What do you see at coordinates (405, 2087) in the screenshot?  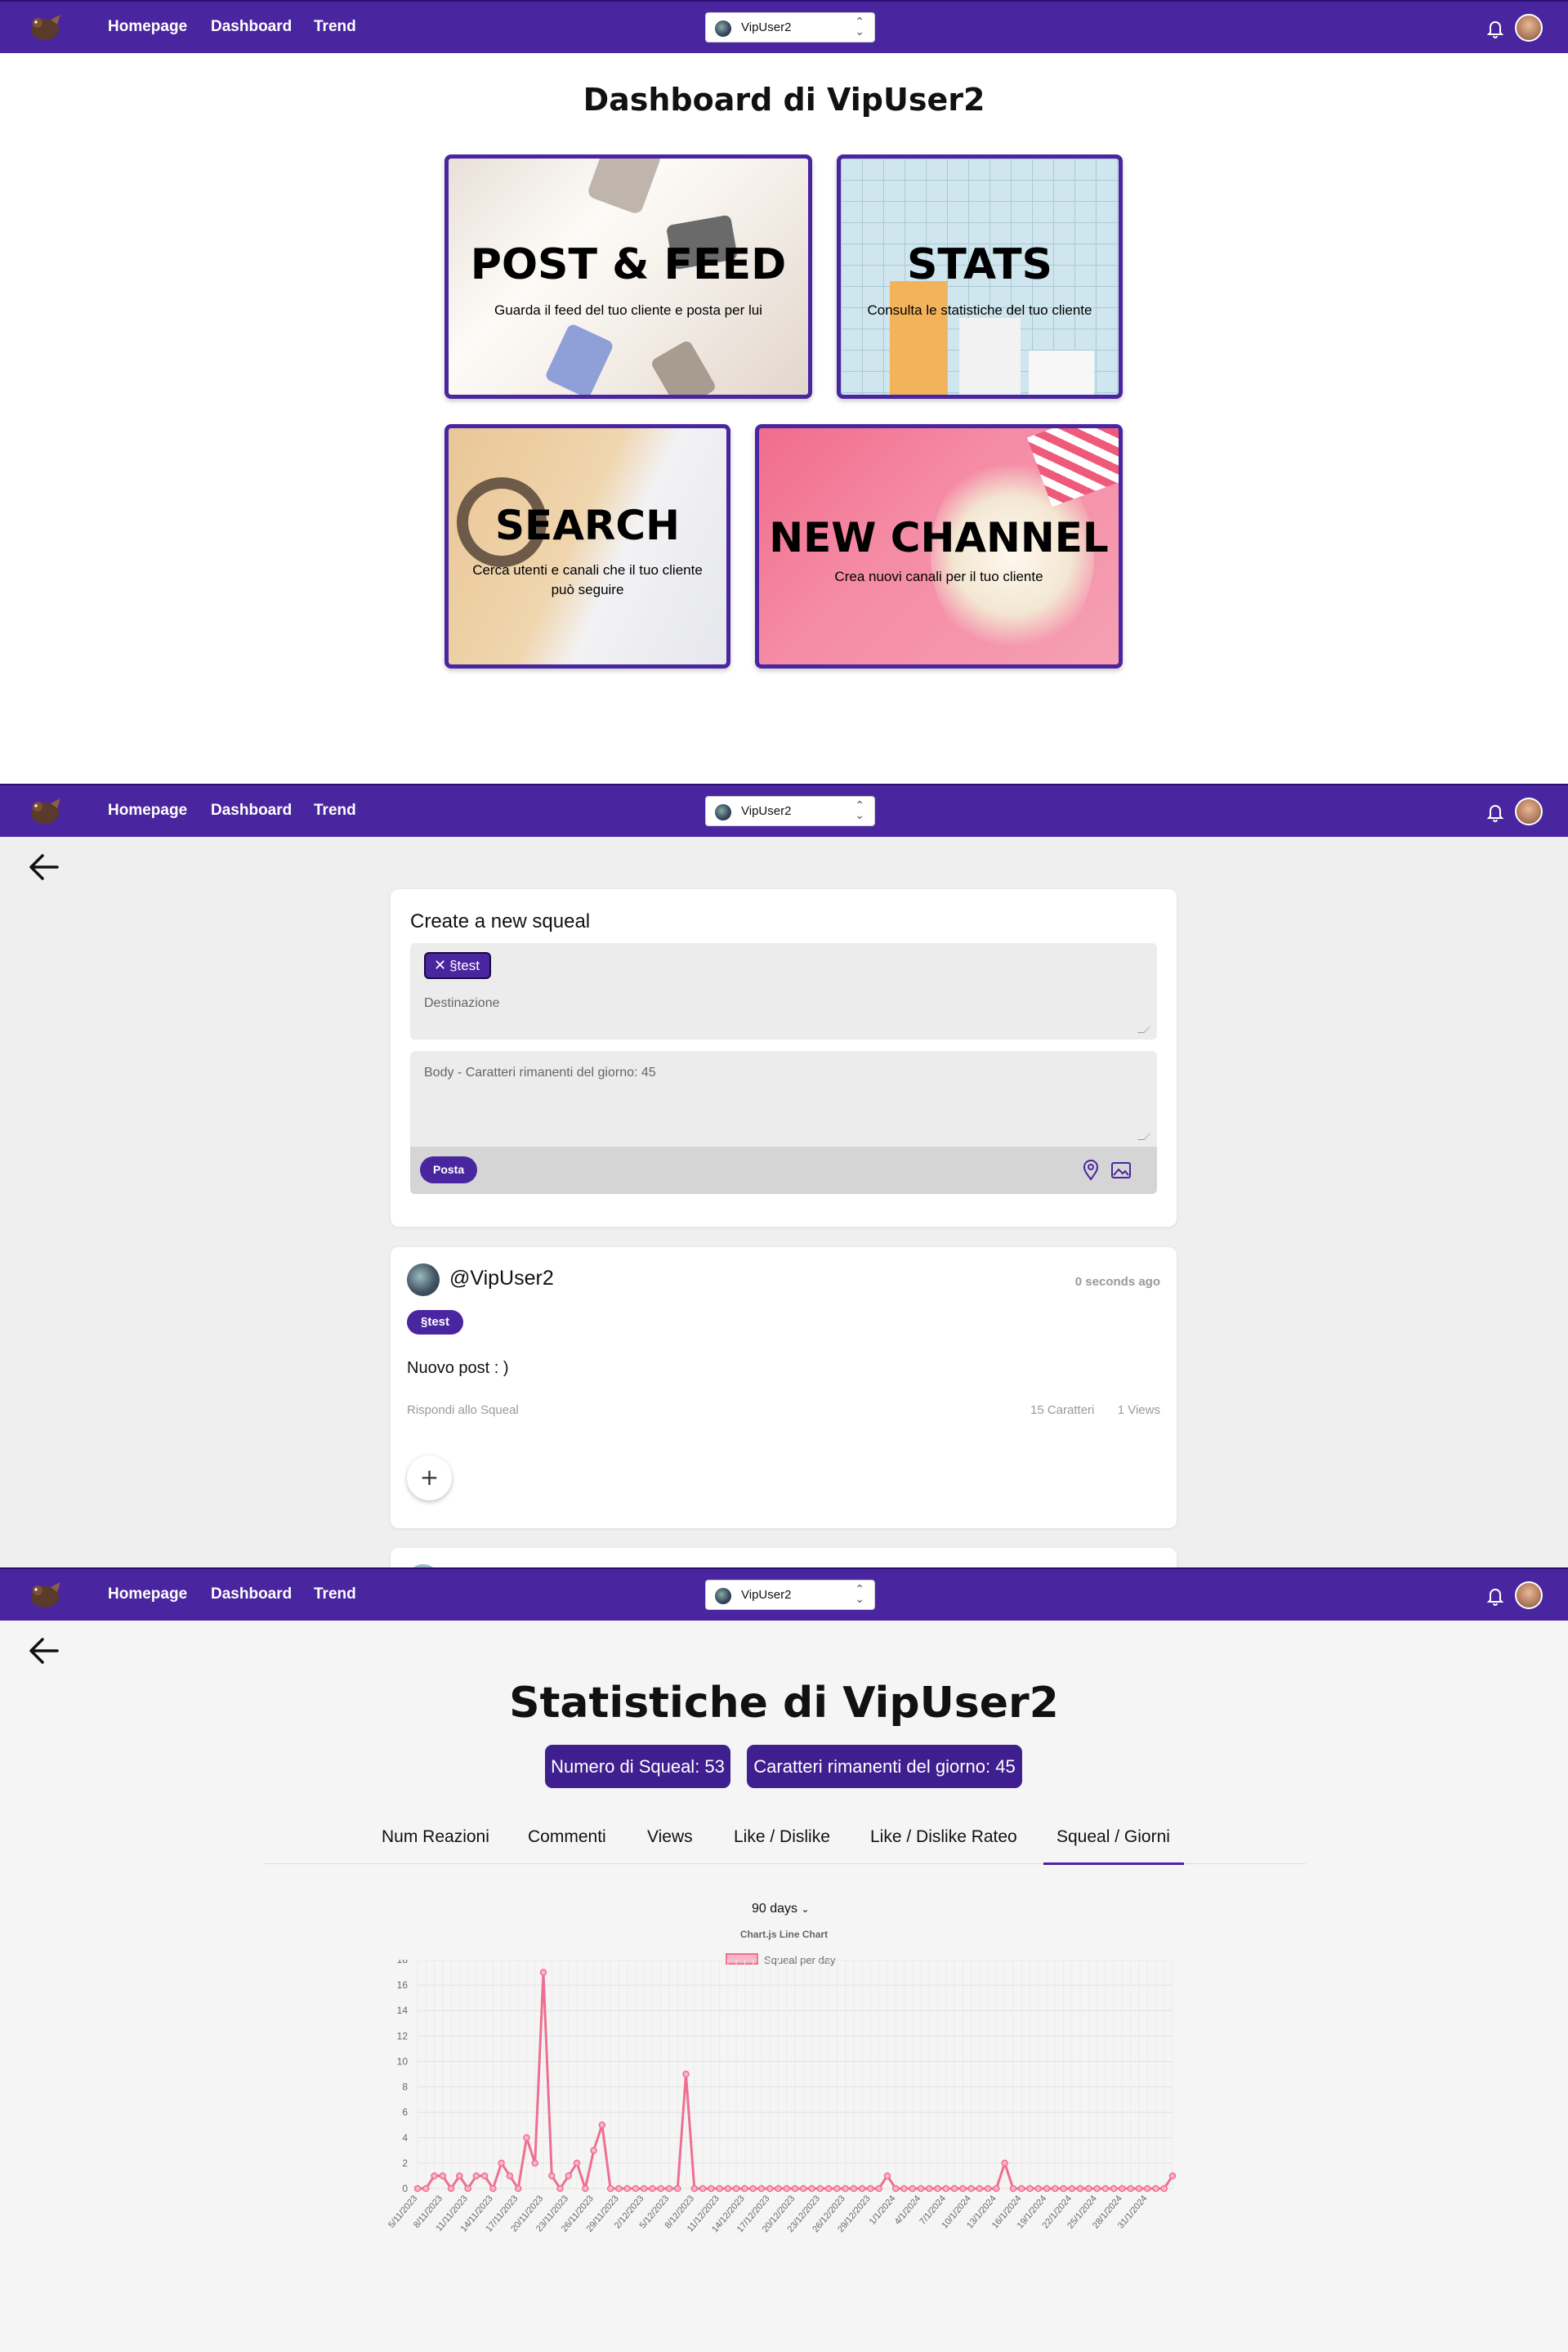 I see `y-tick-label: 8` at bounding box center [405, 2087].